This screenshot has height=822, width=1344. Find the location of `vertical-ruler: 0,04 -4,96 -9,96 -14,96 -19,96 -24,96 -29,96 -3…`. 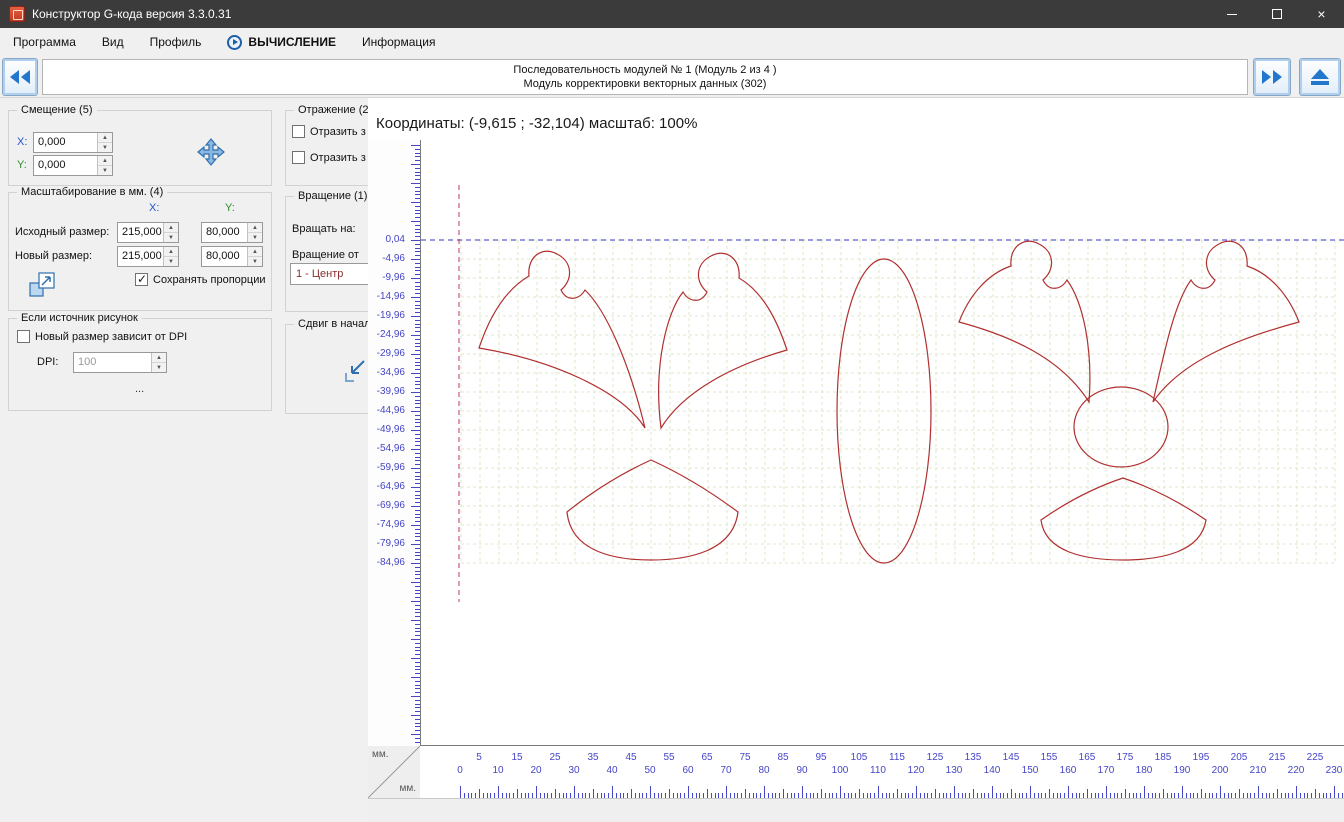

vertical-ruler: 0,04 -4,96 -9,96 -14,96 -19,96 -24,96 -29,96 -3… is located at coordinates (394, 443).